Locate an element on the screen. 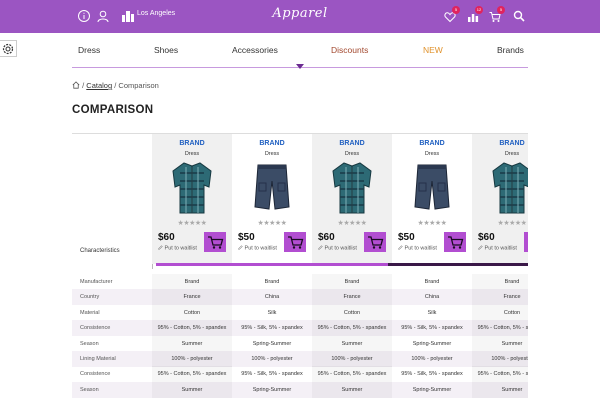  nav-item-new: NEW is located at coordinates (433, 50).